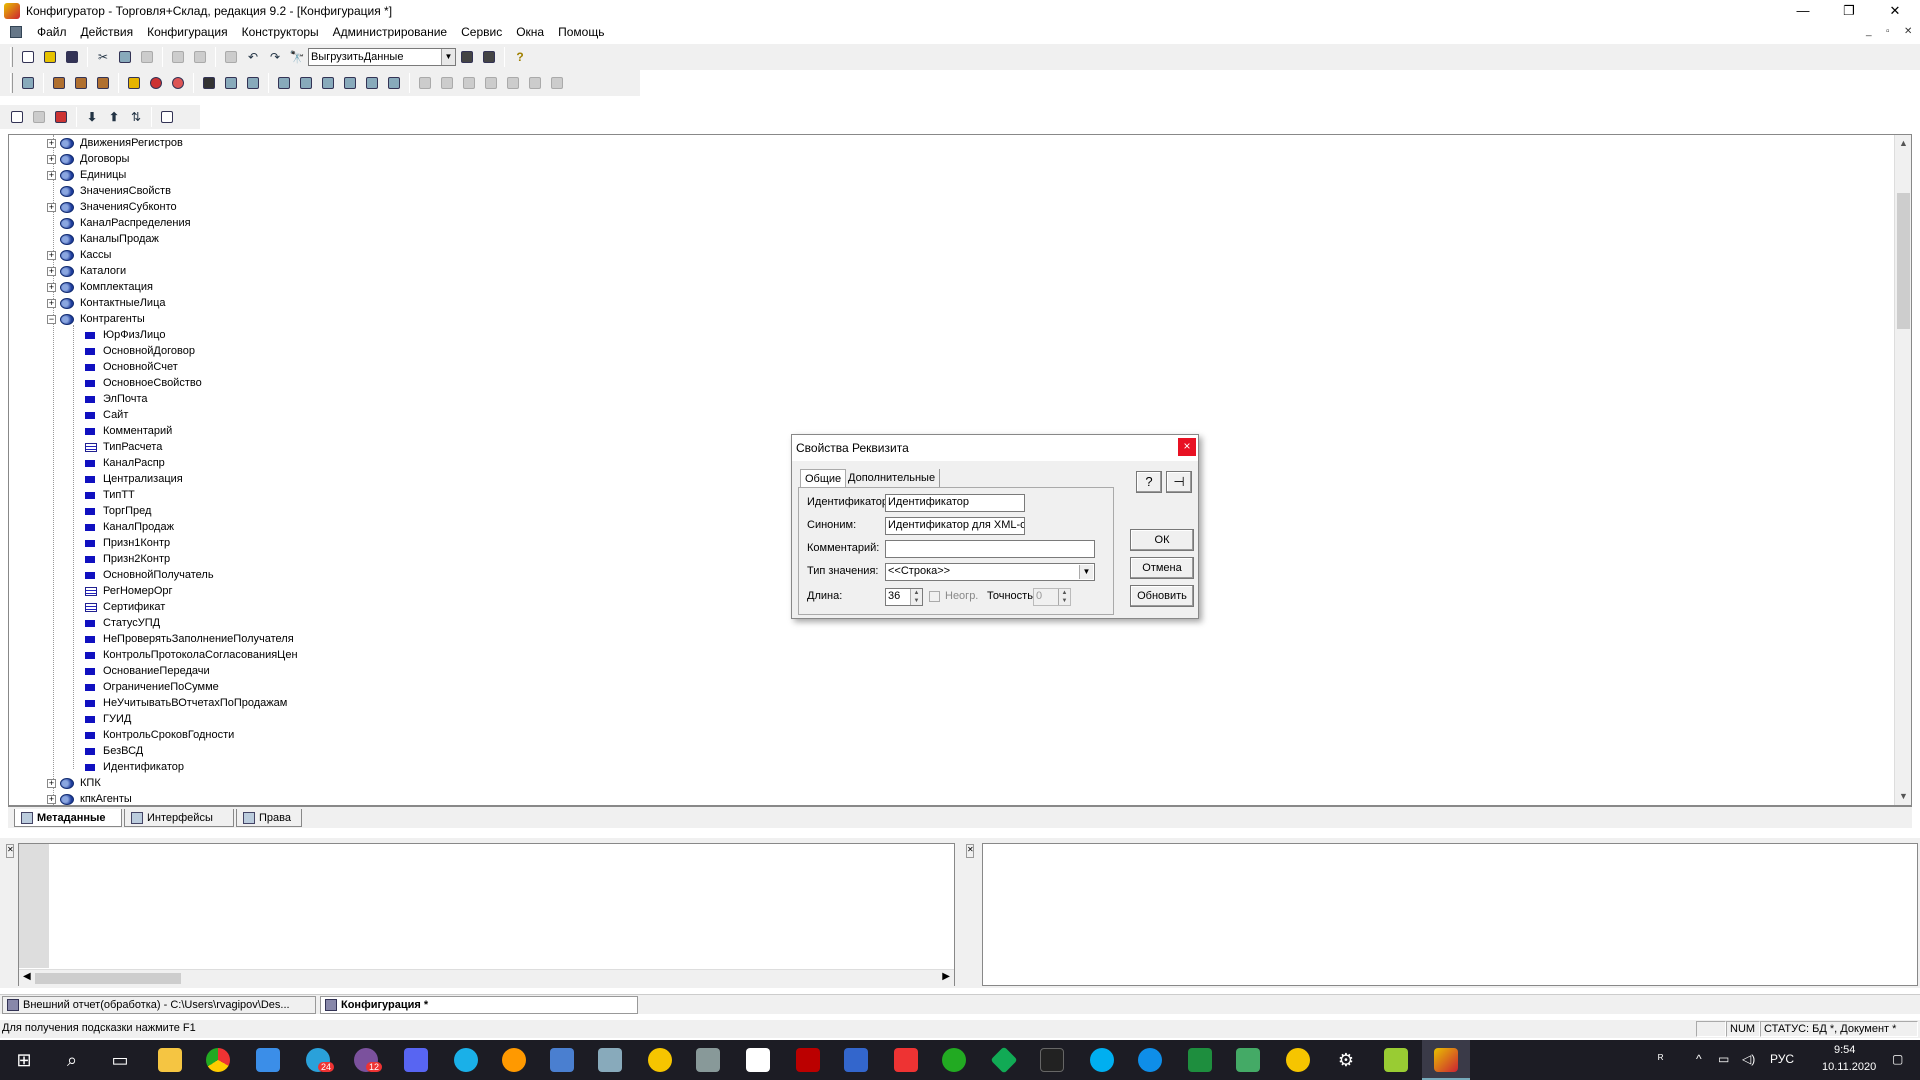  I want to click on yandex-icon, so click(514, 1060).